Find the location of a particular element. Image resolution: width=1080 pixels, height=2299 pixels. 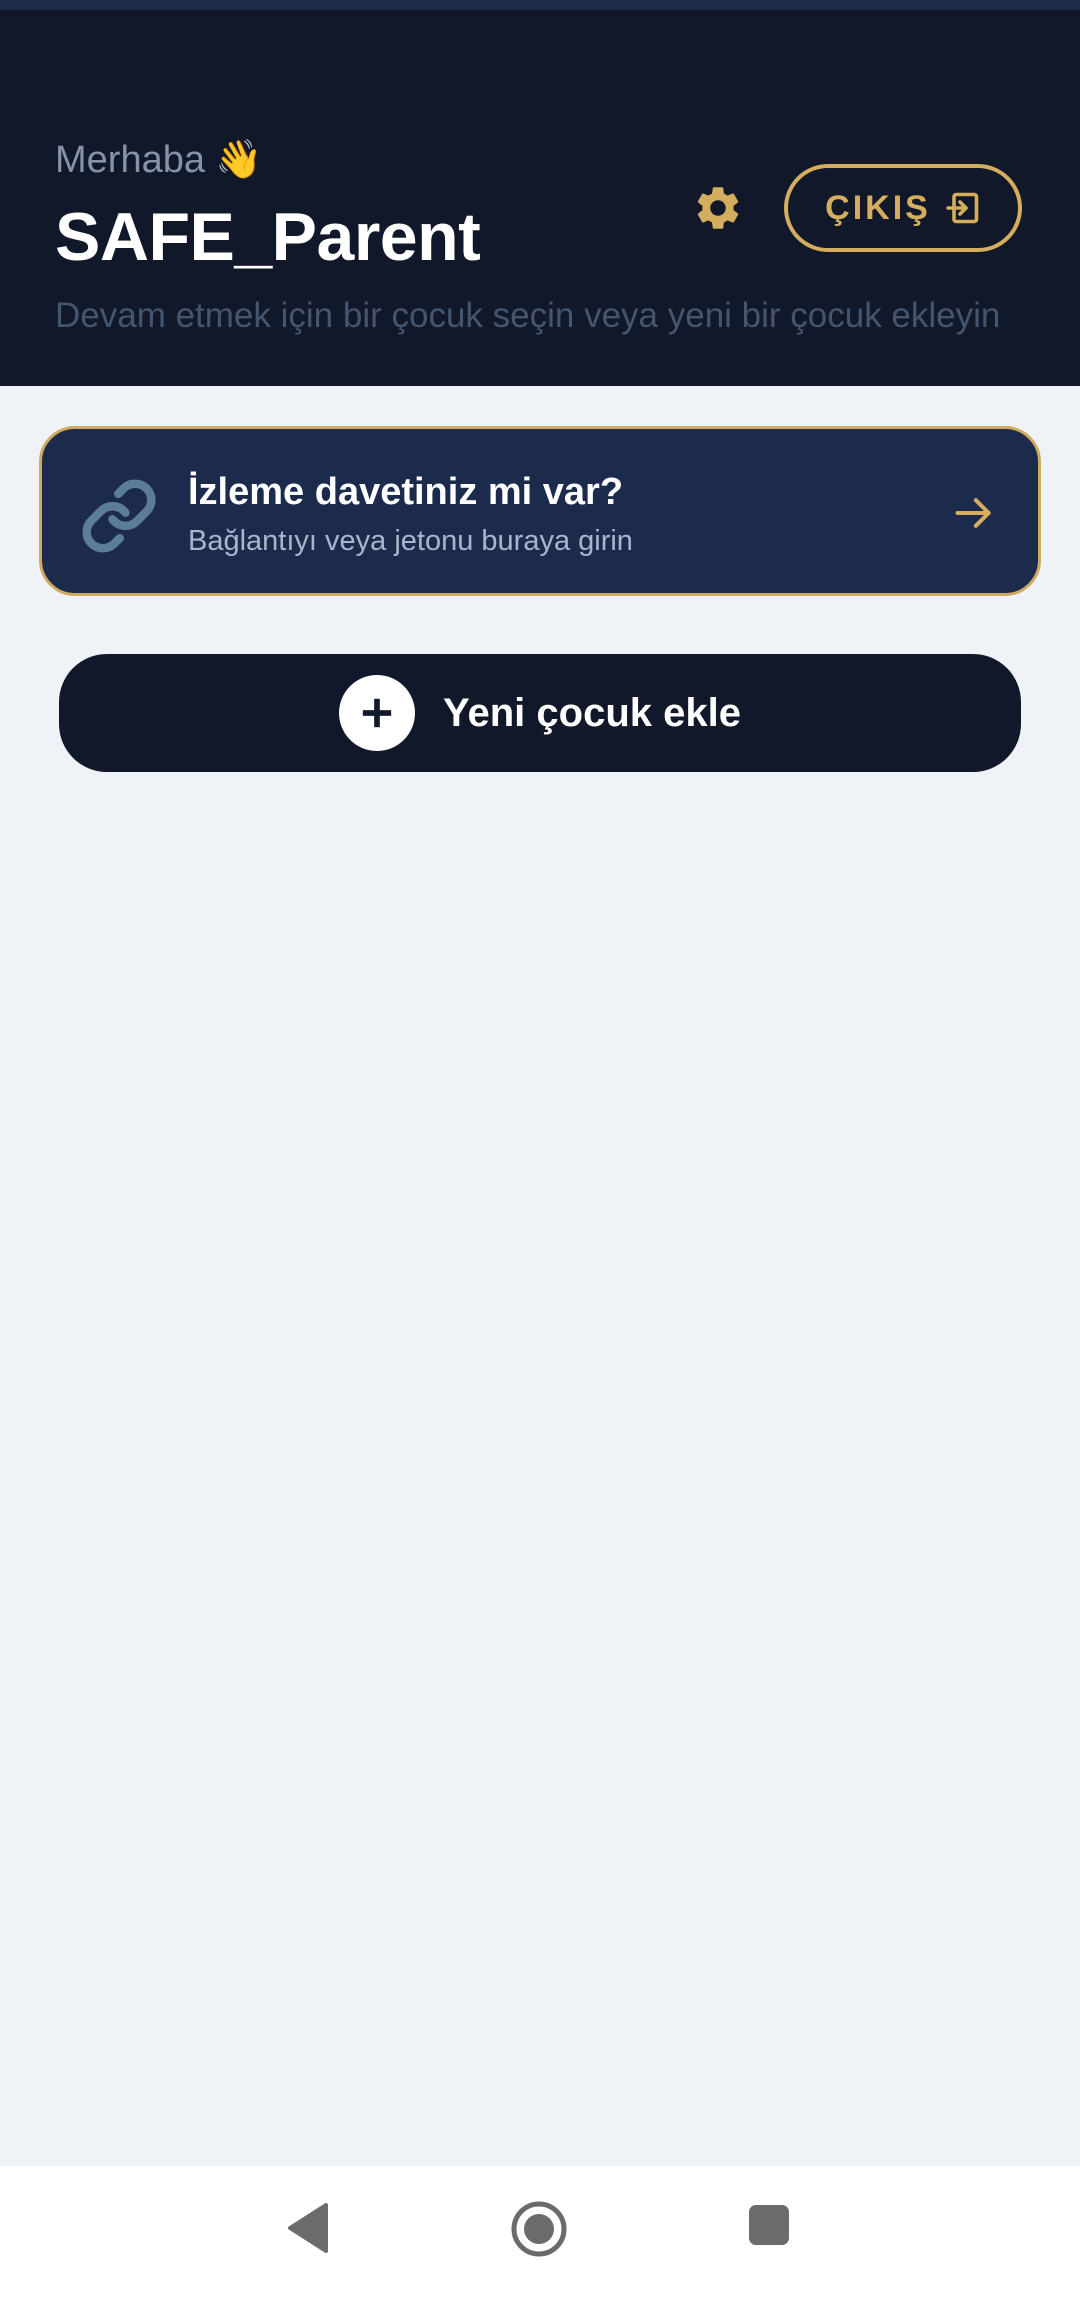

logout-button: ÇIKIŞ is located at coordinates (903, 208).